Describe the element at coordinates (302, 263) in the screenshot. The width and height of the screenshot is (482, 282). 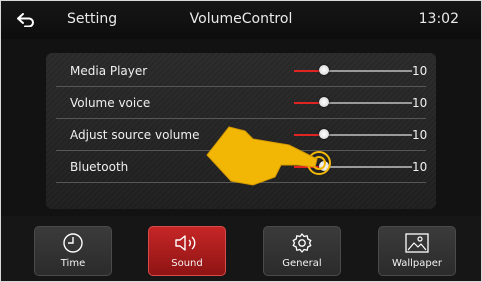
I see `tab-label: General` at that location.